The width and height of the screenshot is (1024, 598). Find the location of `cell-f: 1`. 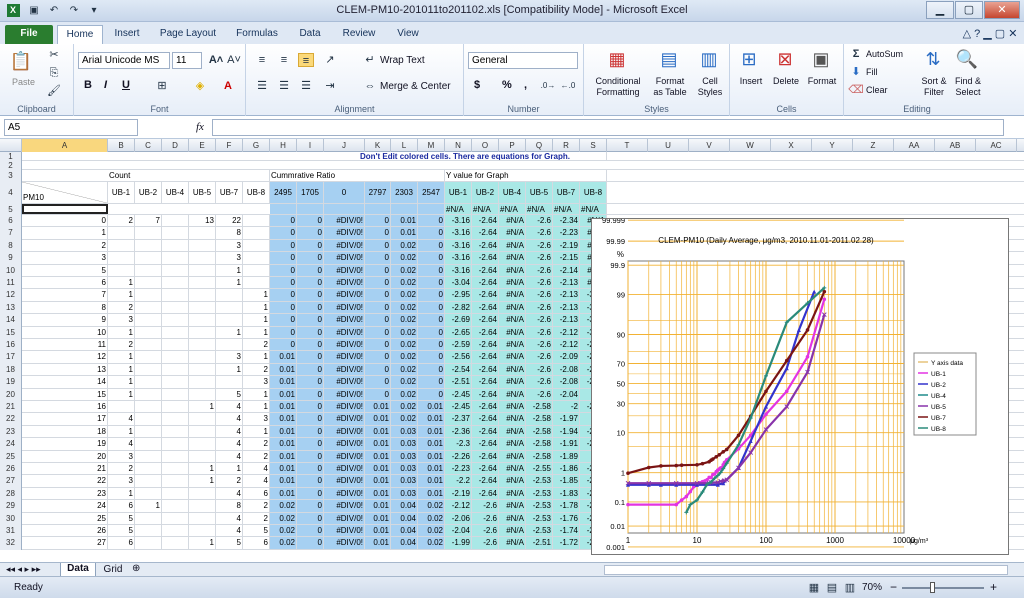

cell-f: 1 is located at coordinates (229, 283).